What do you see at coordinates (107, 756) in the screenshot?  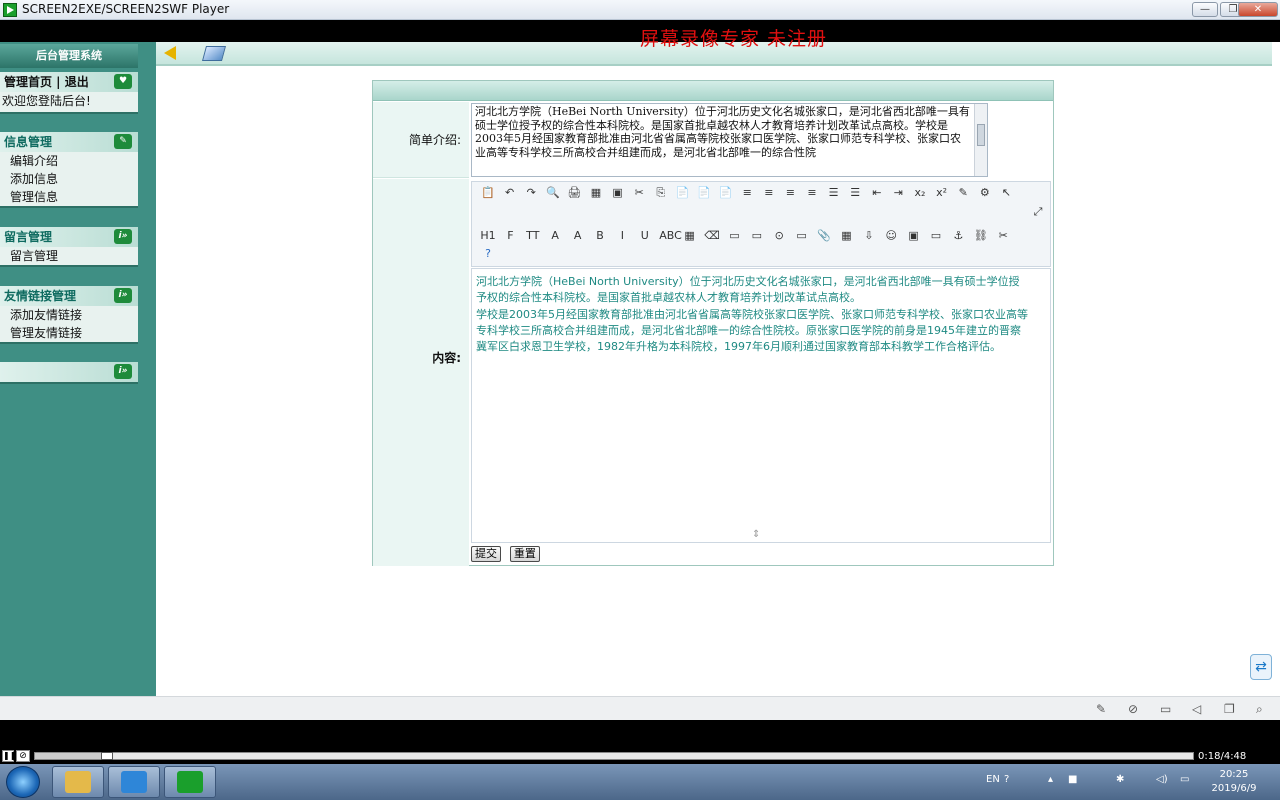 I see `seek-knob` at bounding box center [107, 756].